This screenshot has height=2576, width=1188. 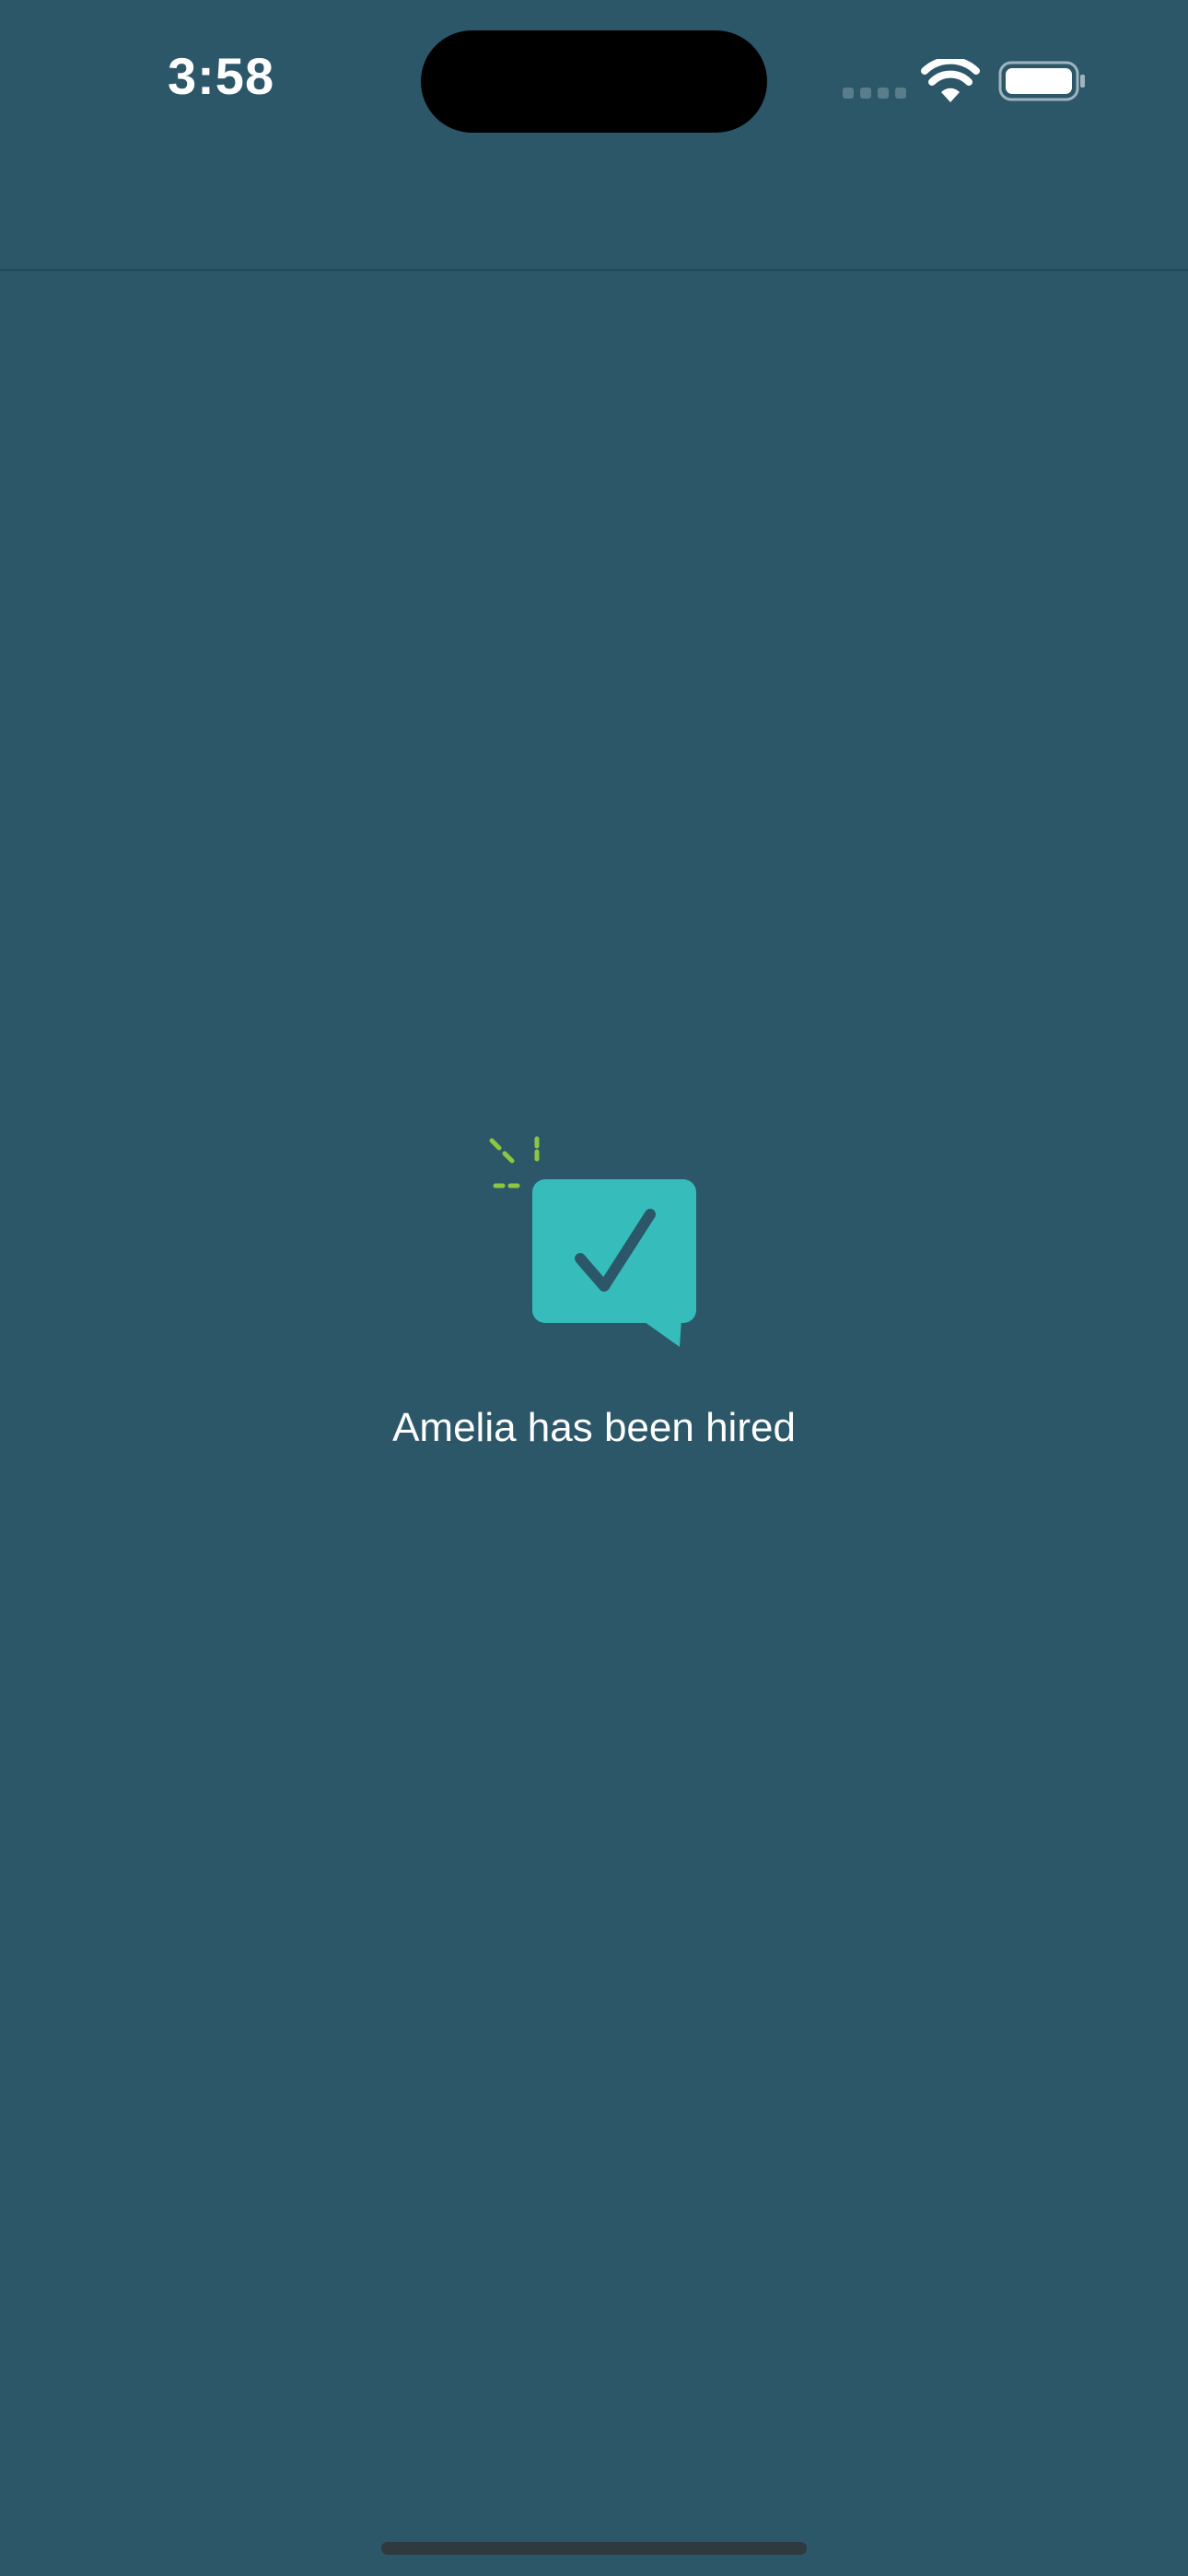 What do you see at coordinates (951, 80) in the screenshot?
I see `wifi-icon` at bounding box center [951, 80].